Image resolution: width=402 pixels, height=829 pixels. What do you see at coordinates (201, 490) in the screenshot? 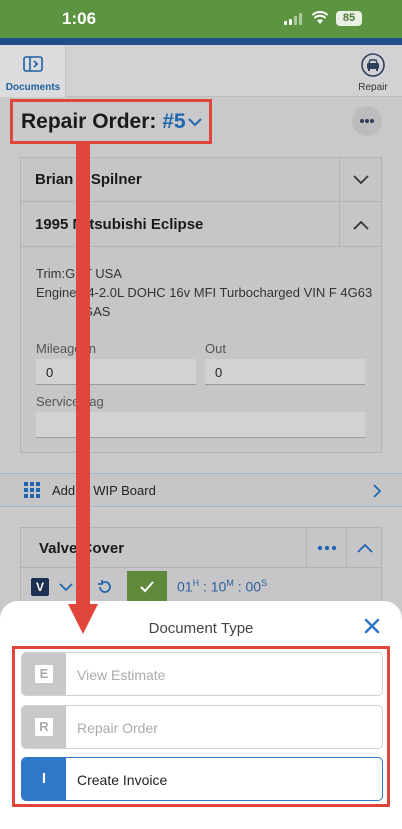
I see `add-to-wip-button: Add to WIP Board` at bounding box center [201, 490].